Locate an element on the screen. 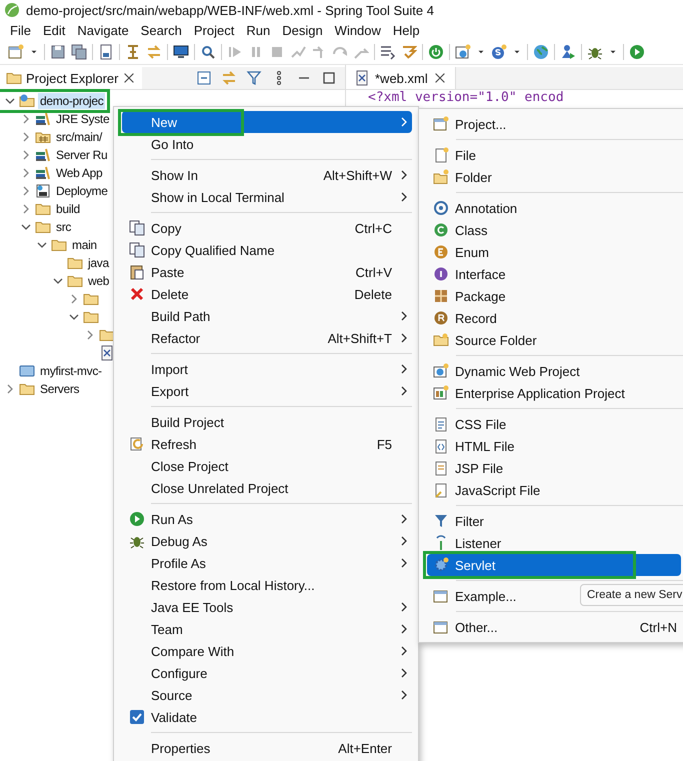 This screenshot has width=683, height=761. menu-item: Folder is located at coordinates (554, 177).